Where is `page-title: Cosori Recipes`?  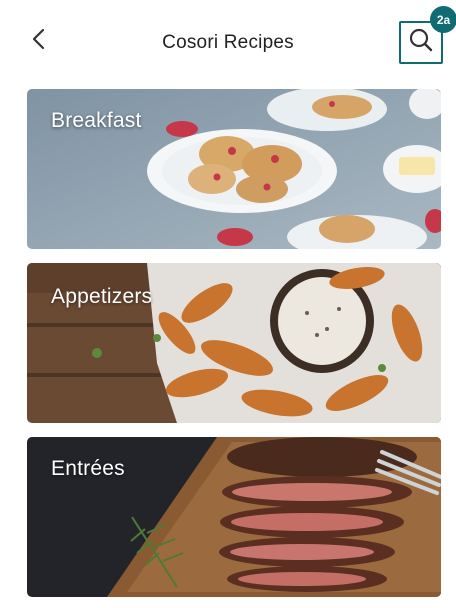 page-title: Cosori Recipes is located at coordinates (228, 42).